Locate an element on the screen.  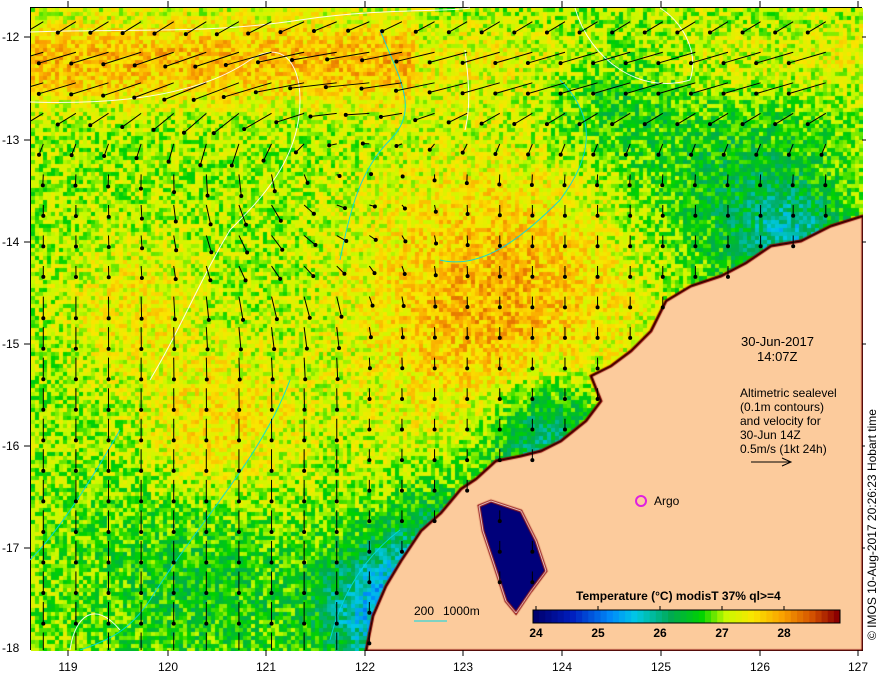
annotation-line: 0.5m/s (1kt 24h) is located at coordinates (783, 449).